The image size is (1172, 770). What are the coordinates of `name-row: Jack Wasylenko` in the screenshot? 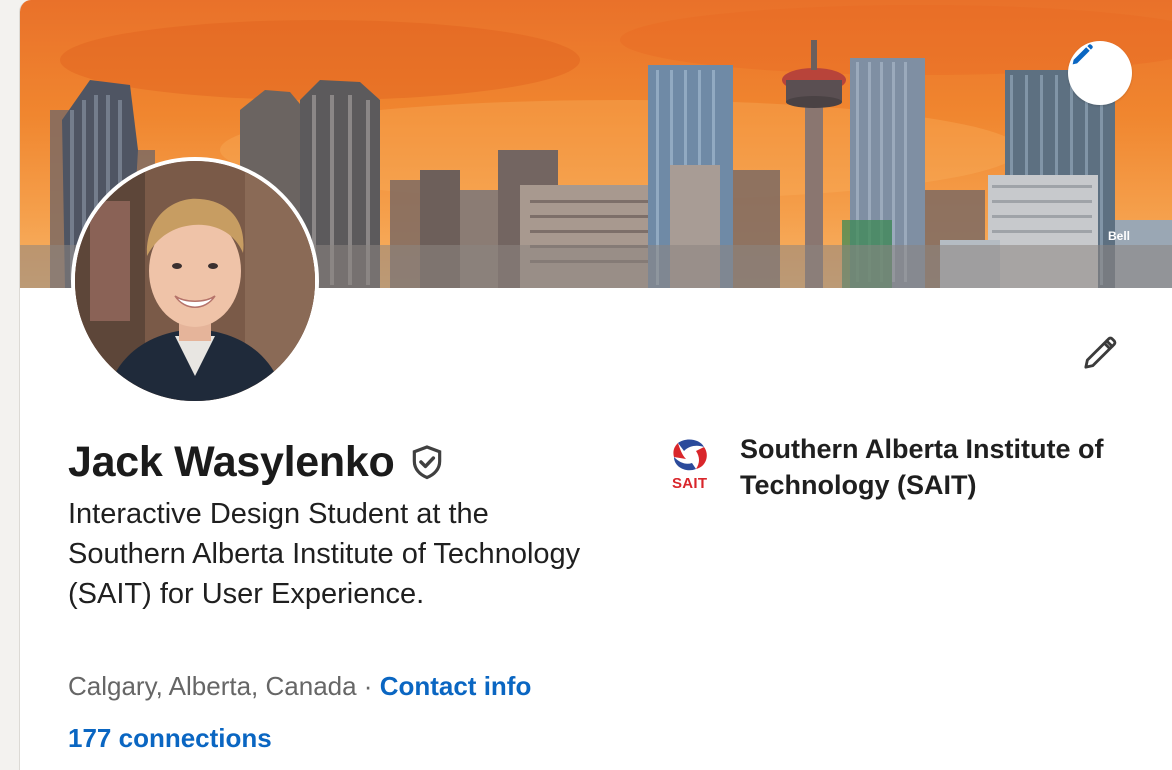 It's located at (257, 462).